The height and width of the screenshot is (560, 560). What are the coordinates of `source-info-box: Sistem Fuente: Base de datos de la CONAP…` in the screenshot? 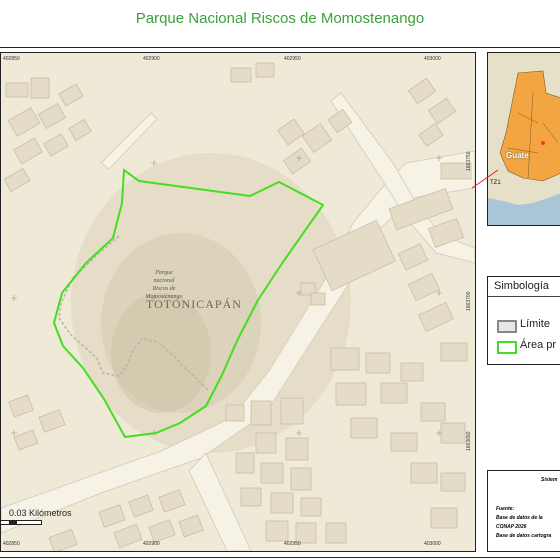 It's located at (523, 511).